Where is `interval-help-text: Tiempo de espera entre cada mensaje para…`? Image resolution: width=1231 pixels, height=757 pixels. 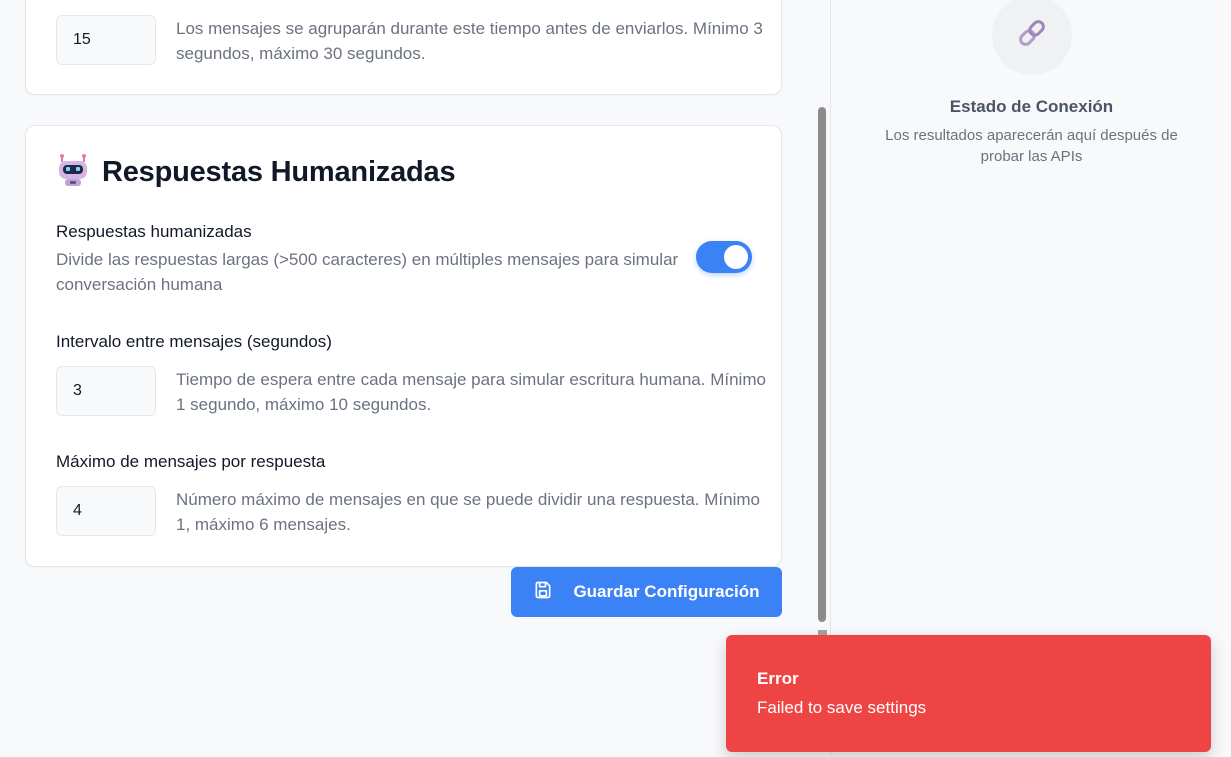 interval-help-text: Tiempo de espera entre cada mensaje para… is located at coordinates (471, 392).